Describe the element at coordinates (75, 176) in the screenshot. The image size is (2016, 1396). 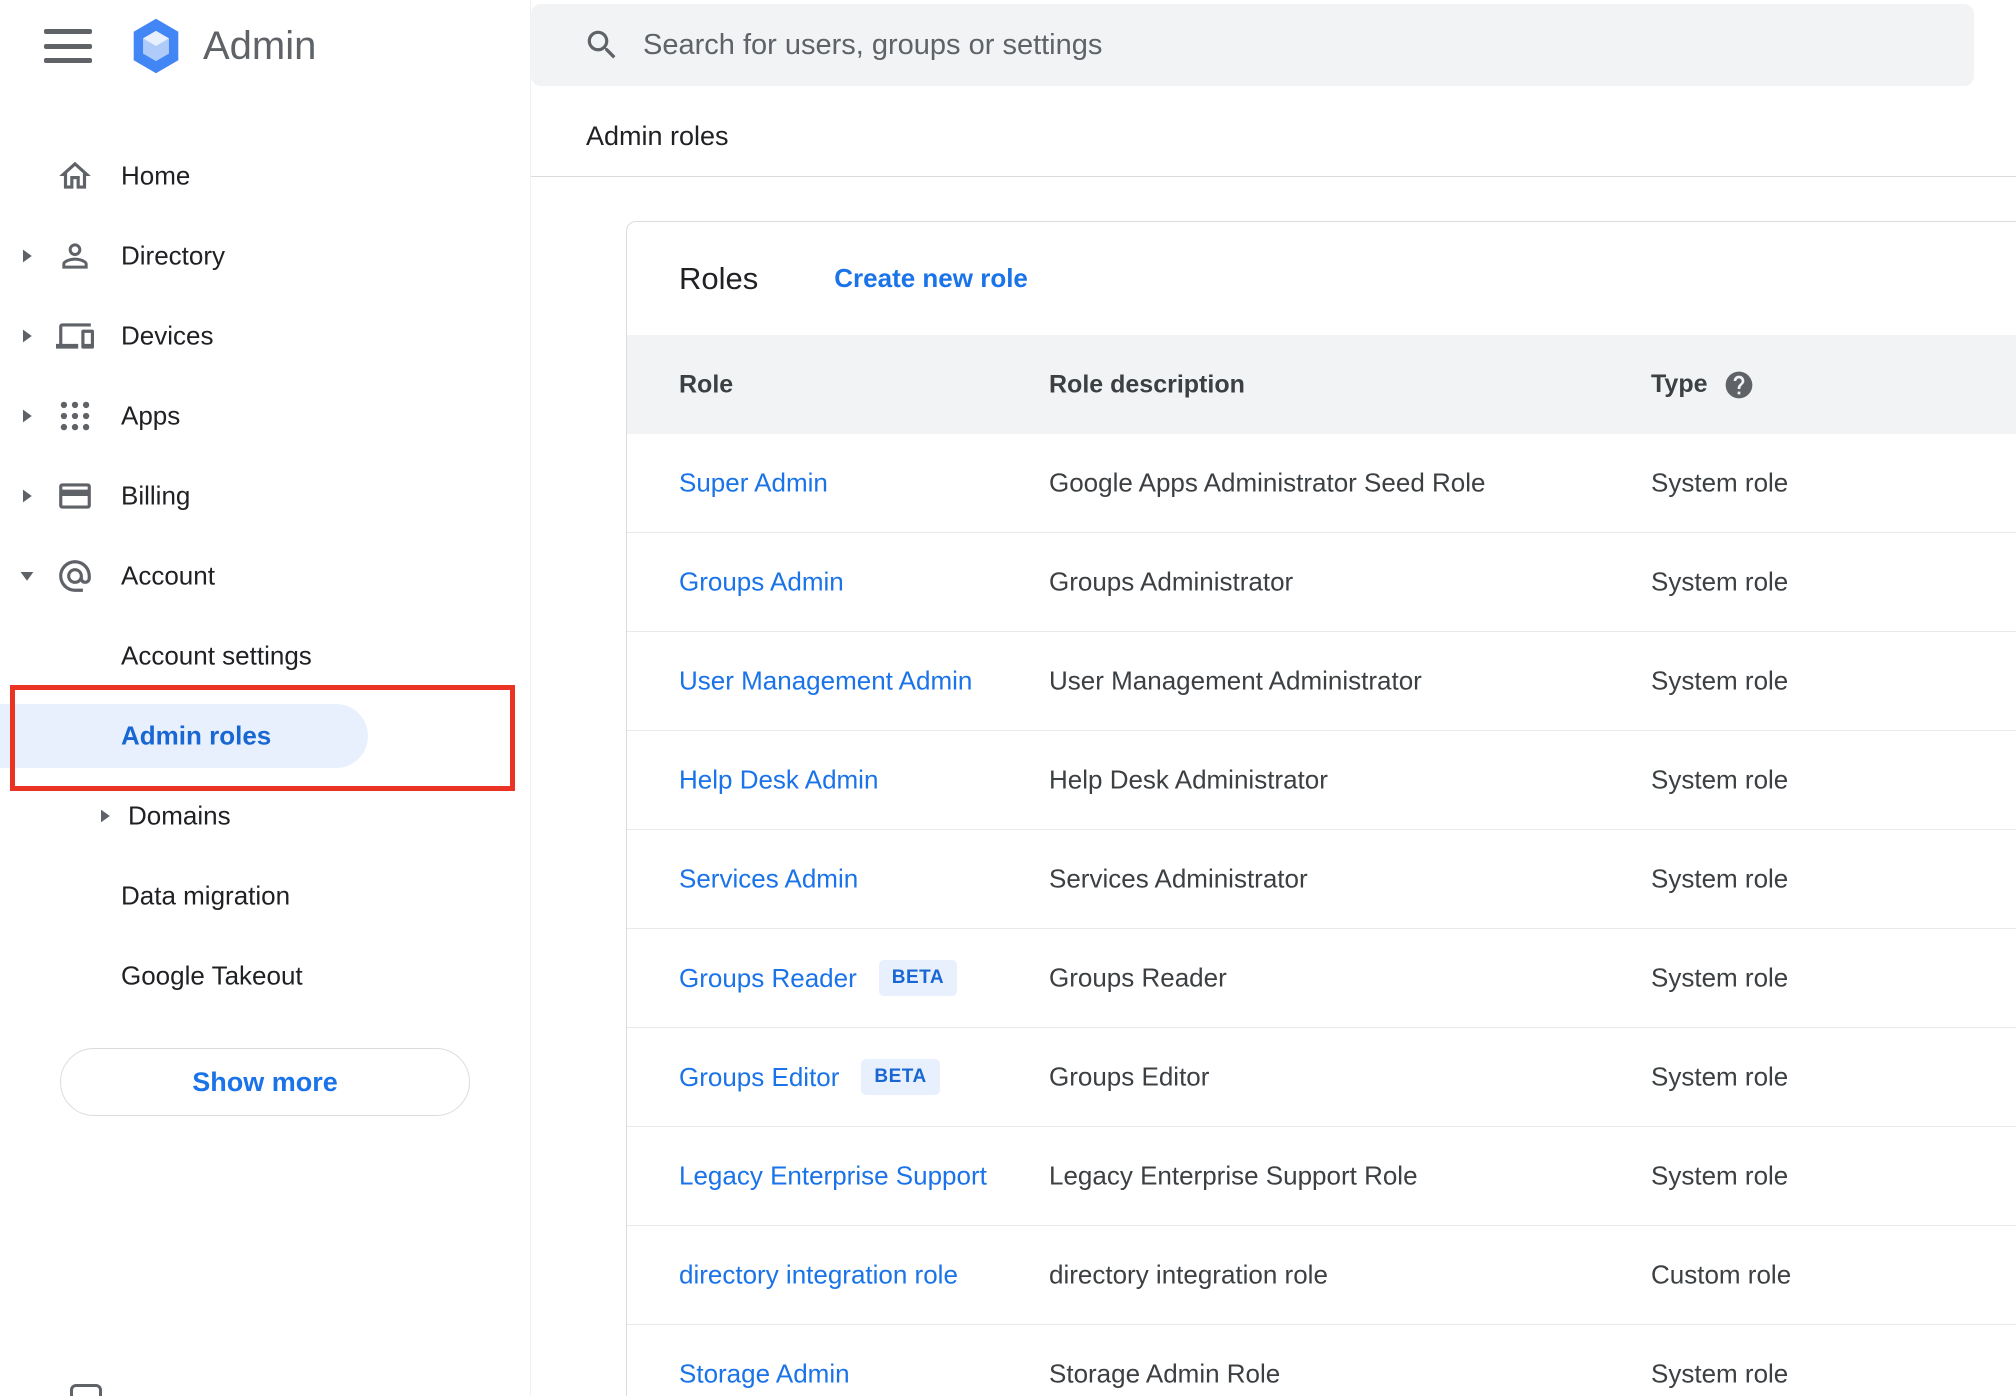
I see `home-icon` at that location.